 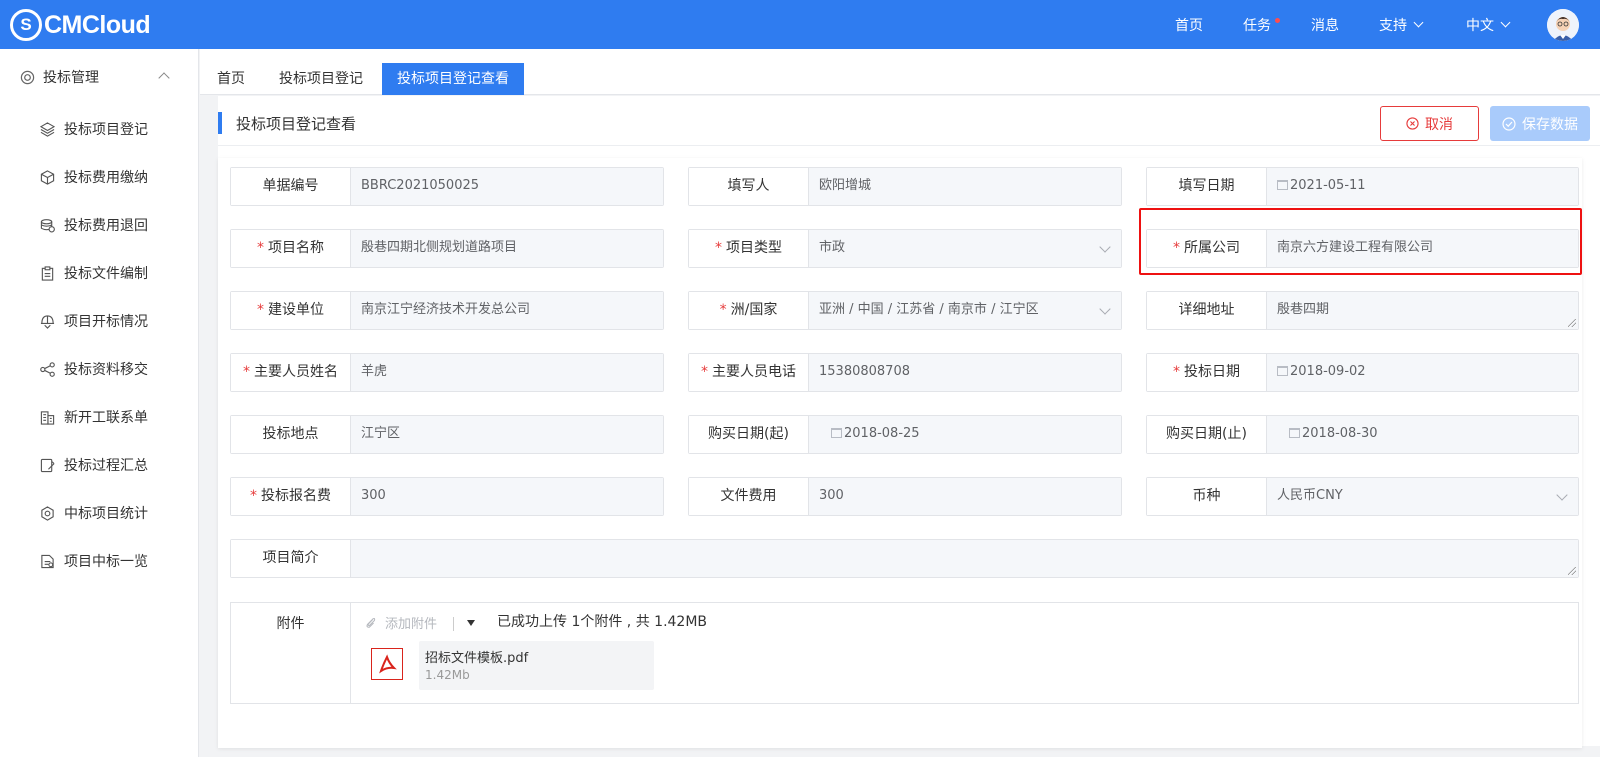 What do you see at coordinates (106, 370) in the screenshot?
I see `sidebar-item-label: 投标资料移交` at bounding box center [106, 370].